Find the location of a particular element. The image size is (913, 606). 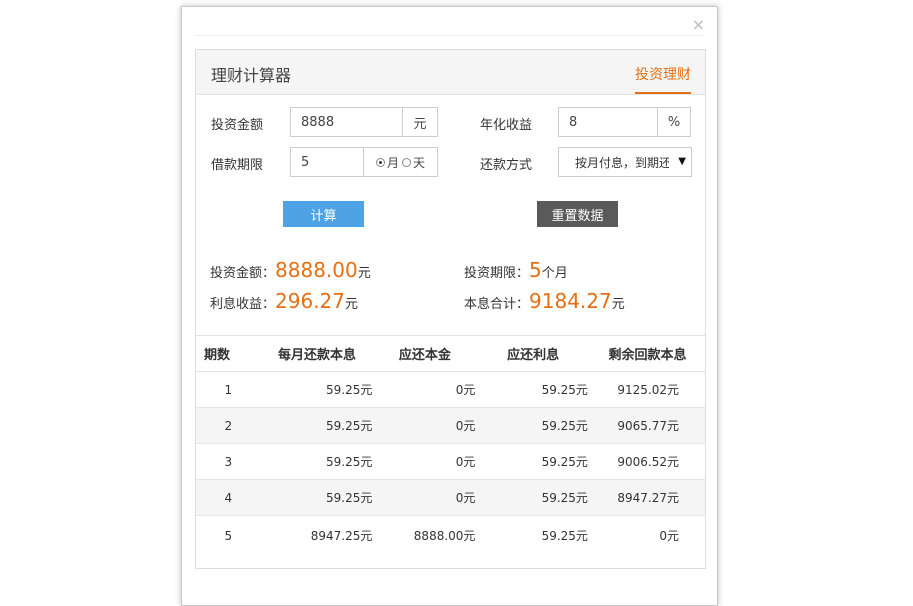

amount-unit: 元 is located at coordinates (419, 122).